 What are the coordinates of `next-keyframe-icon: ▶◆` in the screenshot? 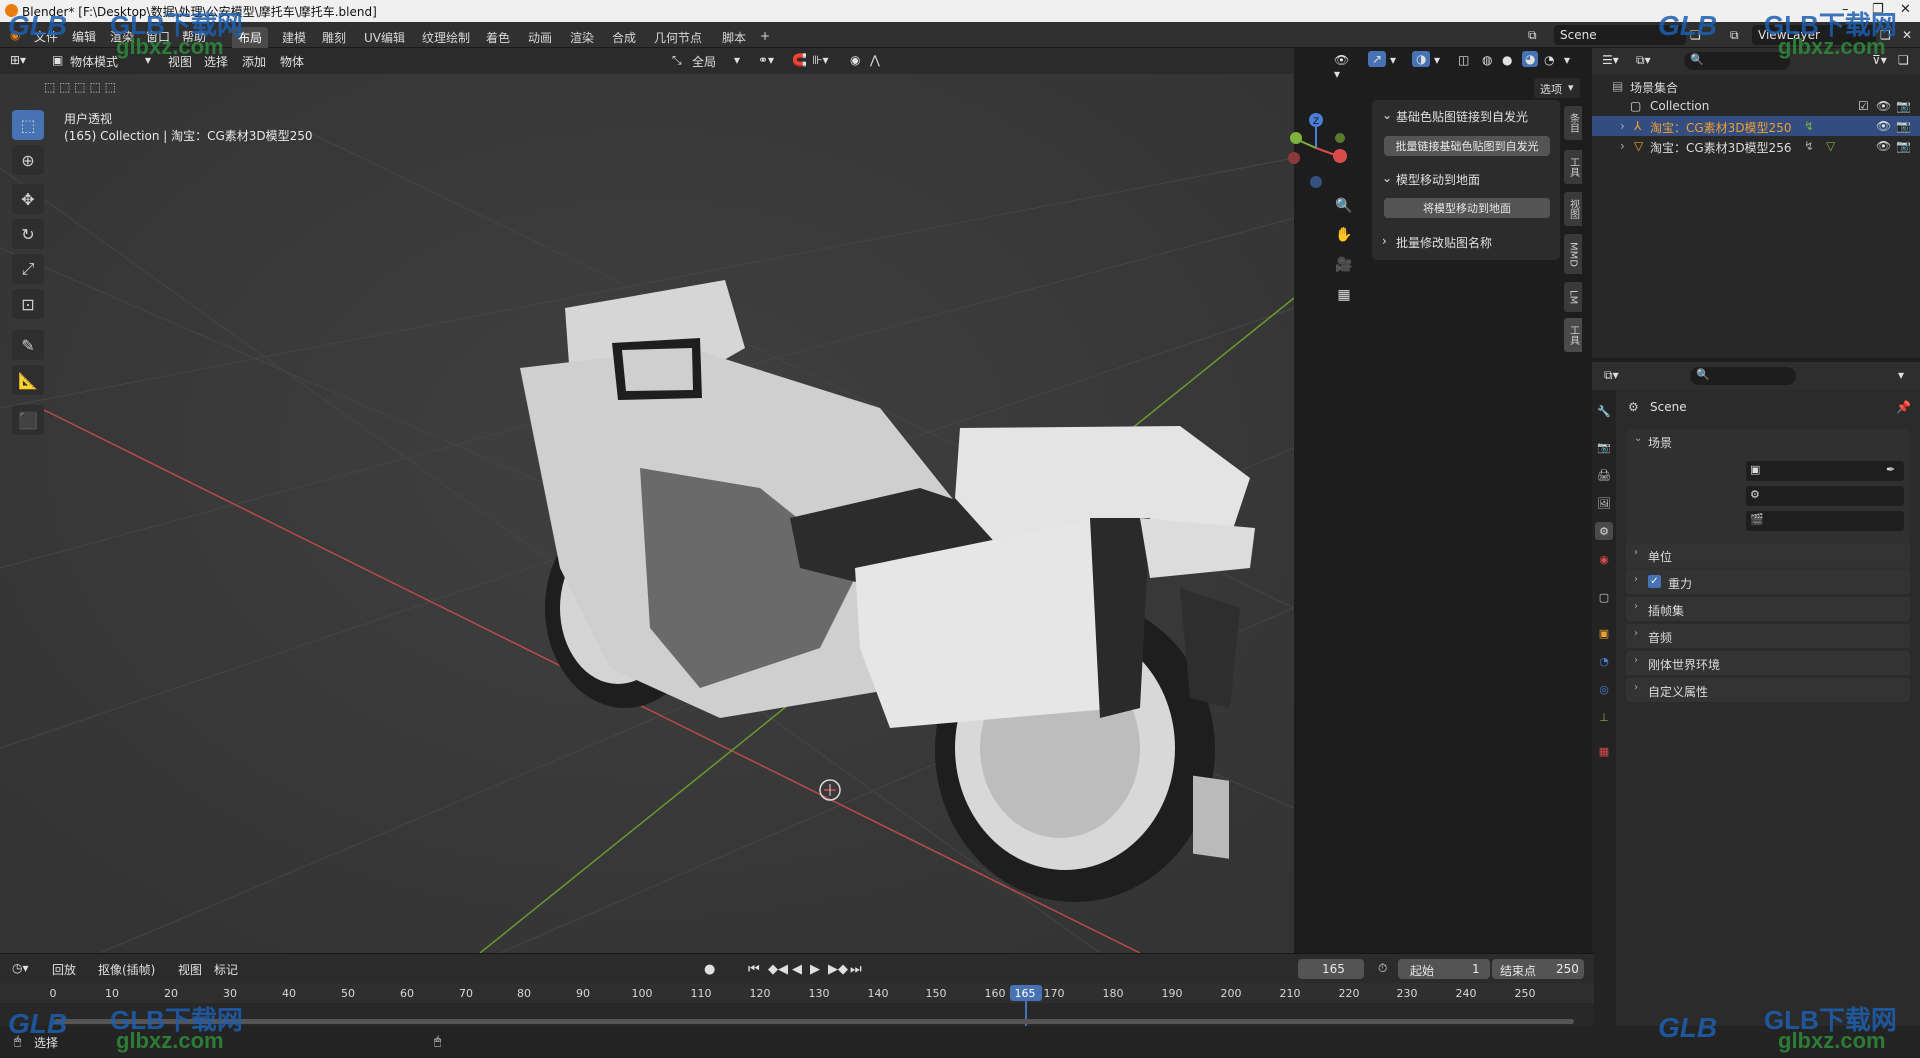 It's located at (838, 969).